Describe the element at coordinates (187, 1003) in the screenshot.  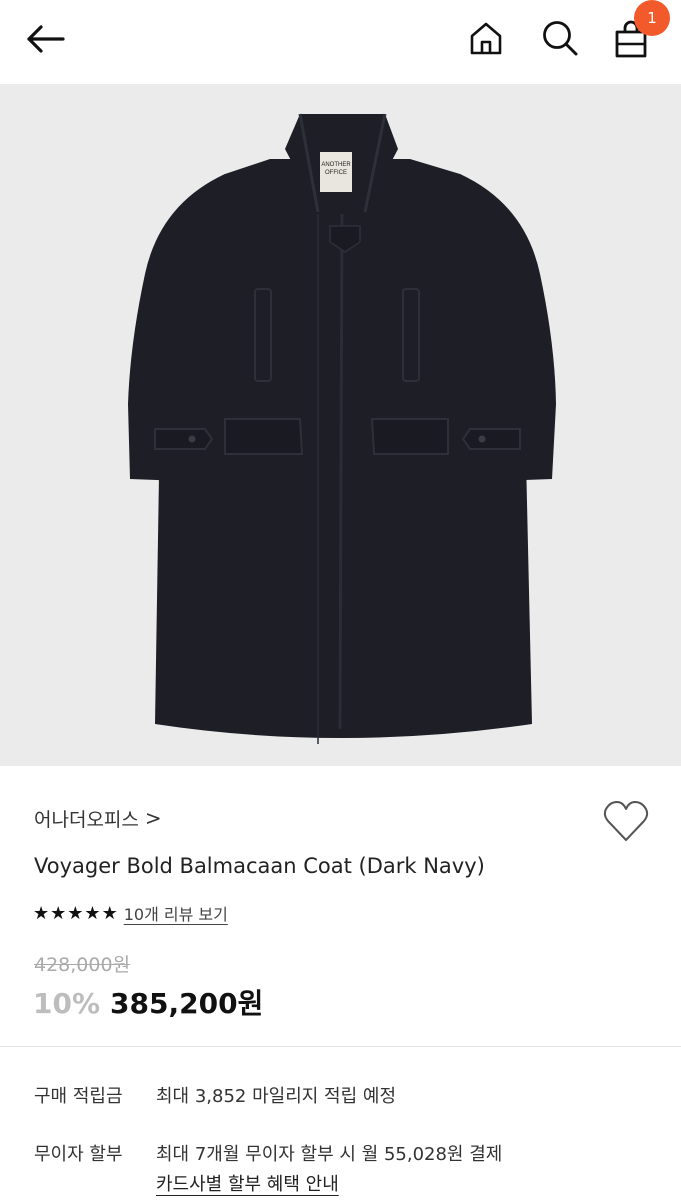
I see `sale-price: 385,200원` at that location.